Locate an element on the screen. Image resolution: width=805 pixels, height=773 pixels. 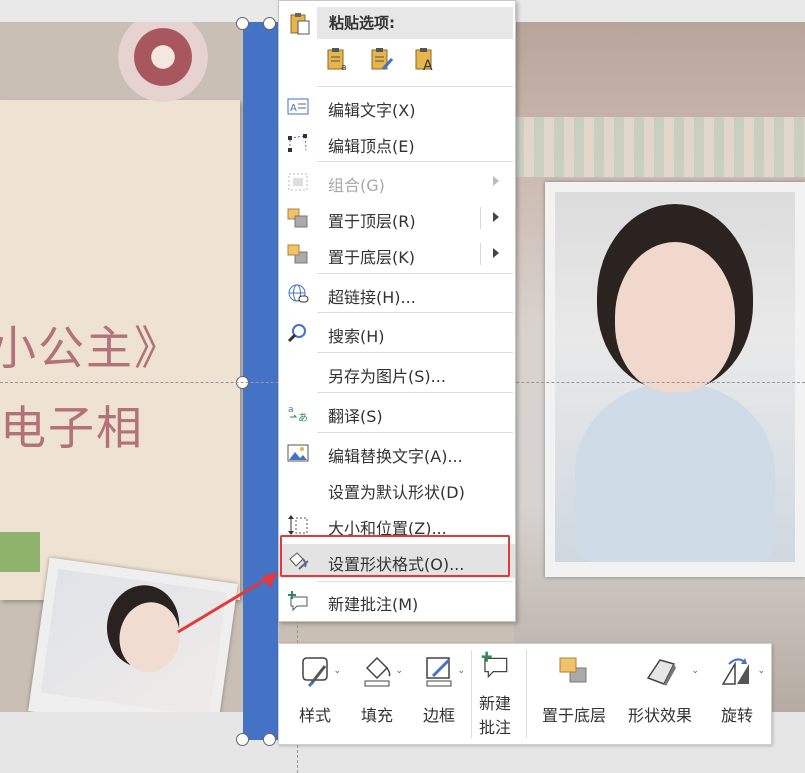
menu-item-edit-text: A 编辑文字(X) is located at coordinates (397, 107).